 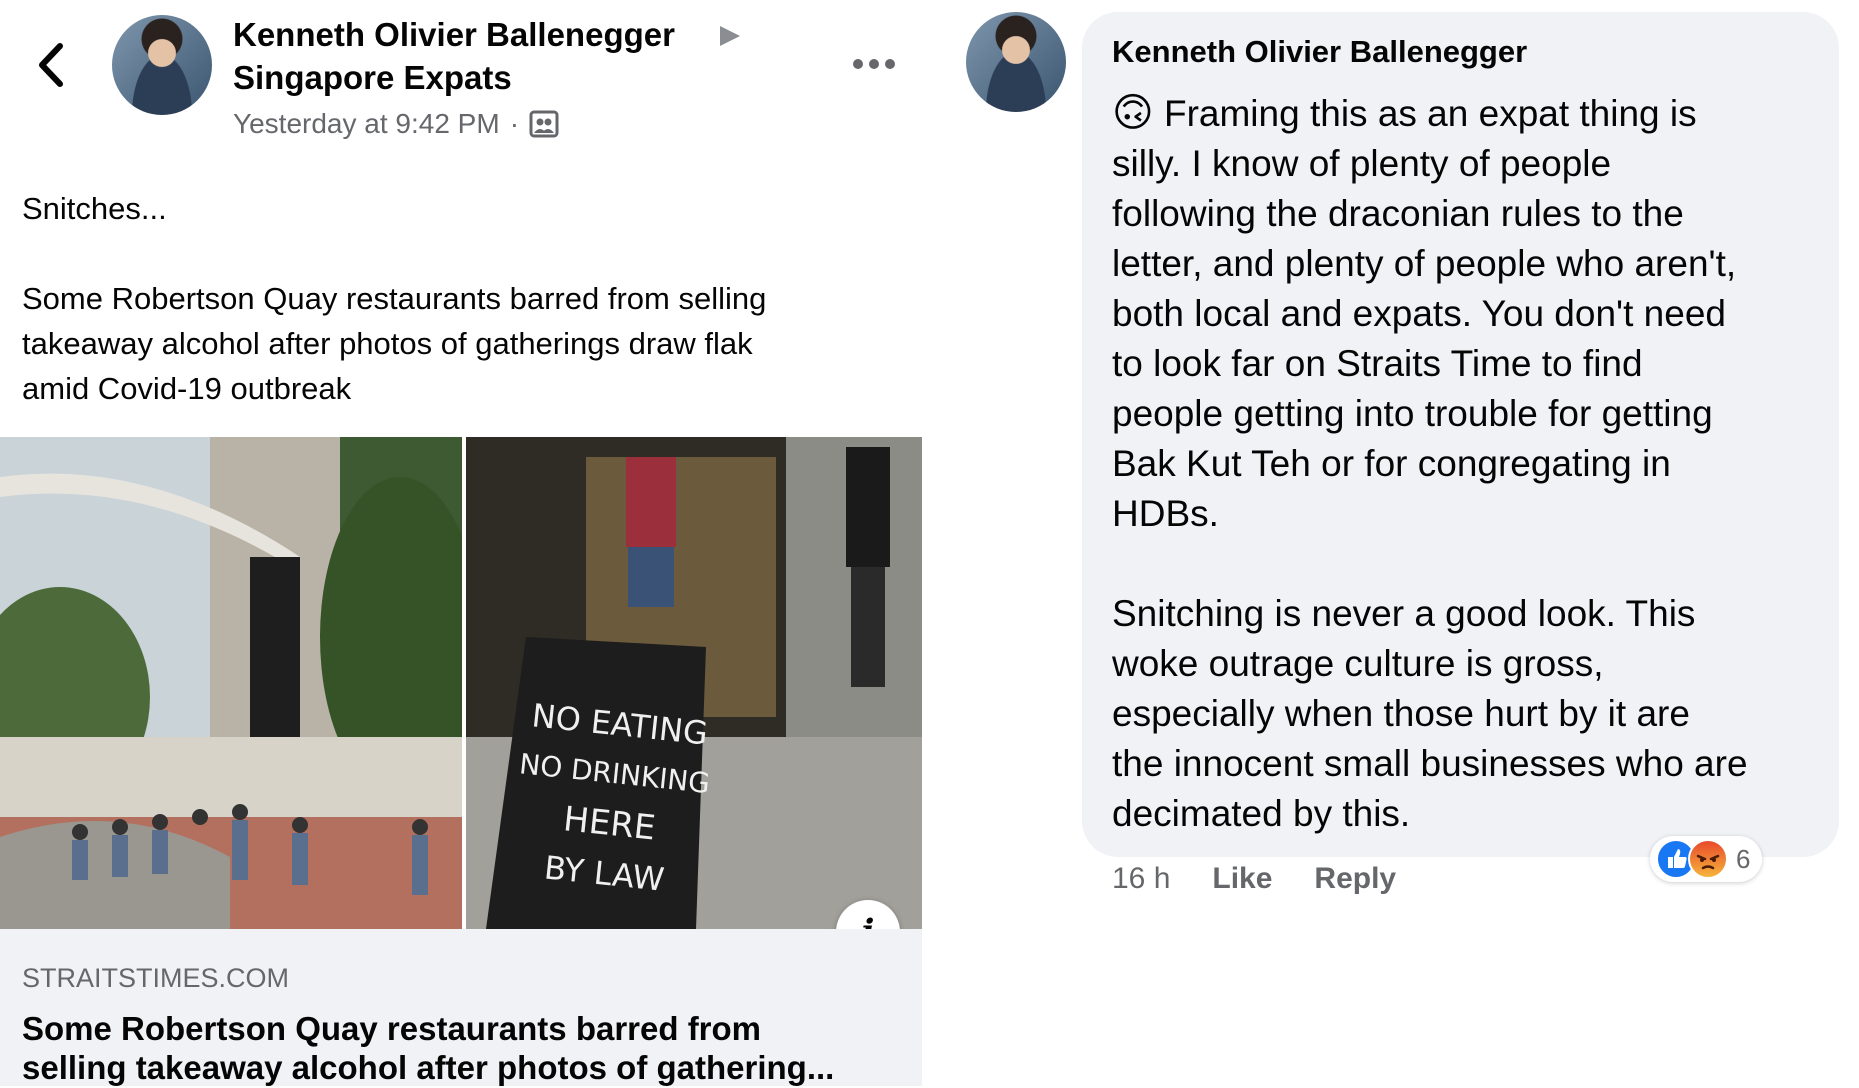 I want to click on comment-line: the innocent small businesses who are, so click(x=1430, y=763).